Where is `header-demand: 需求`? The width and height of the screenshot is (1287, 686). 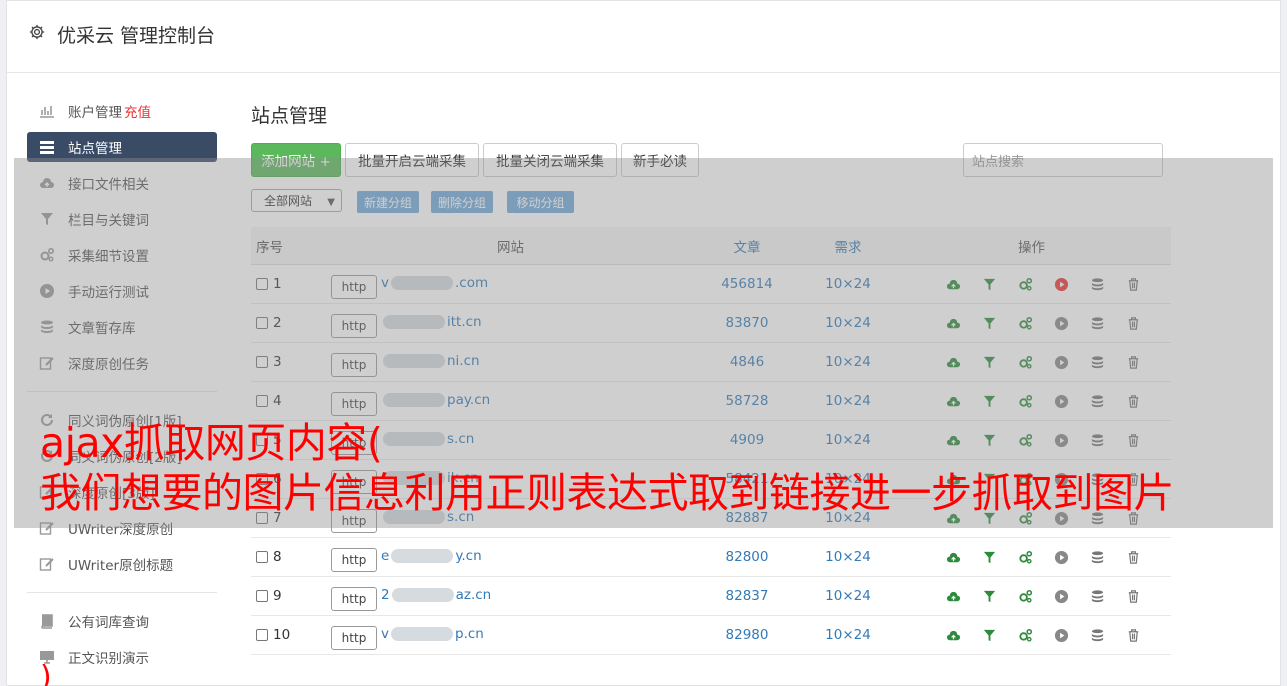 header-demand: 需求 is located at coordinates (848, 247).